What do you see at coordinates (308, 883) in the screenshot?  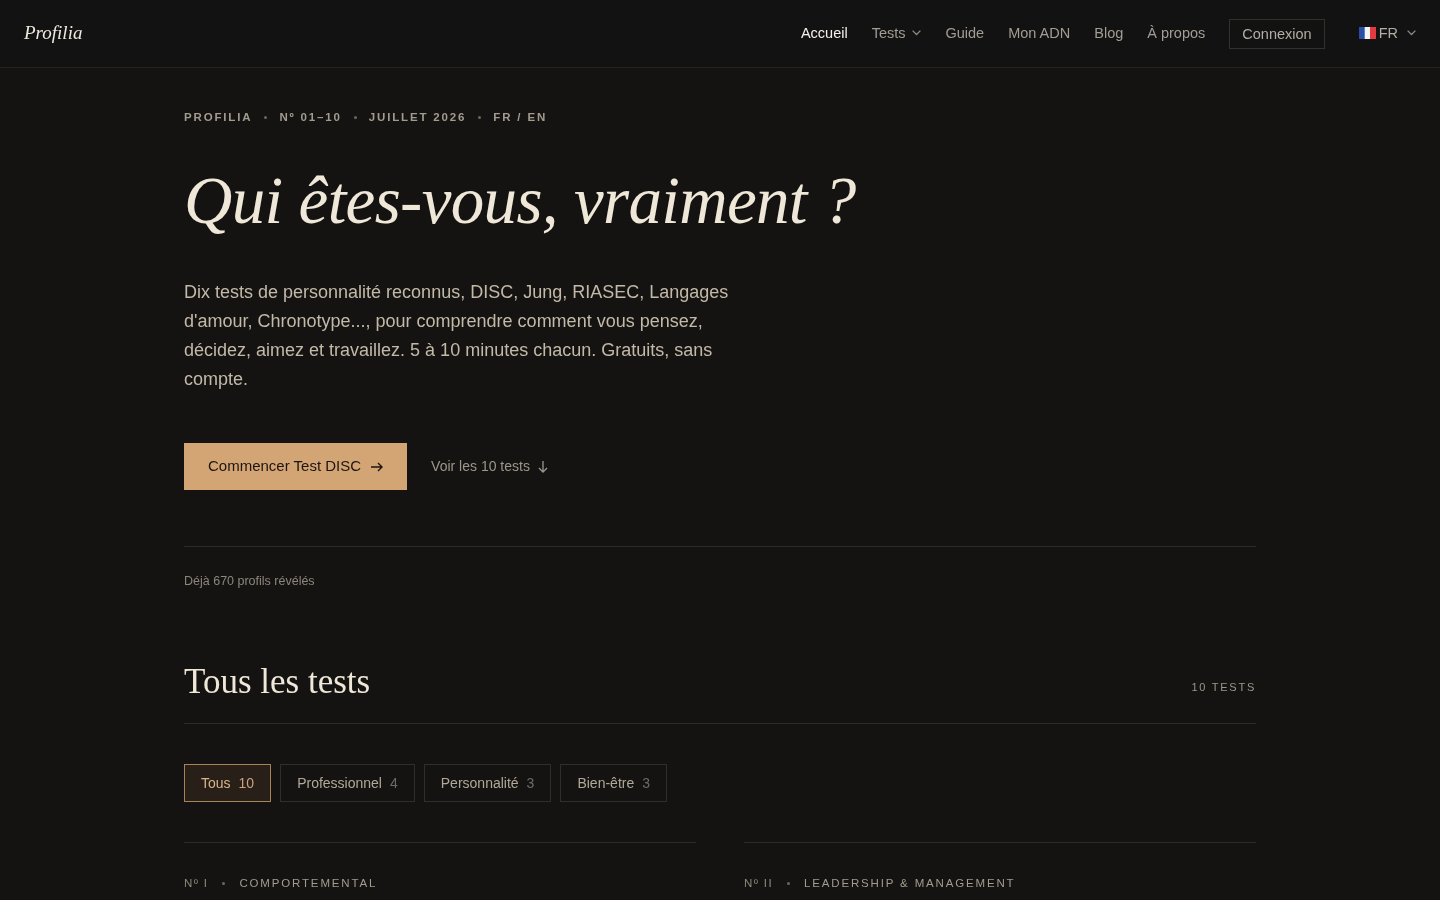 I see `test-category: COMPORTEMENTAL` at bounding box center [308, 883].